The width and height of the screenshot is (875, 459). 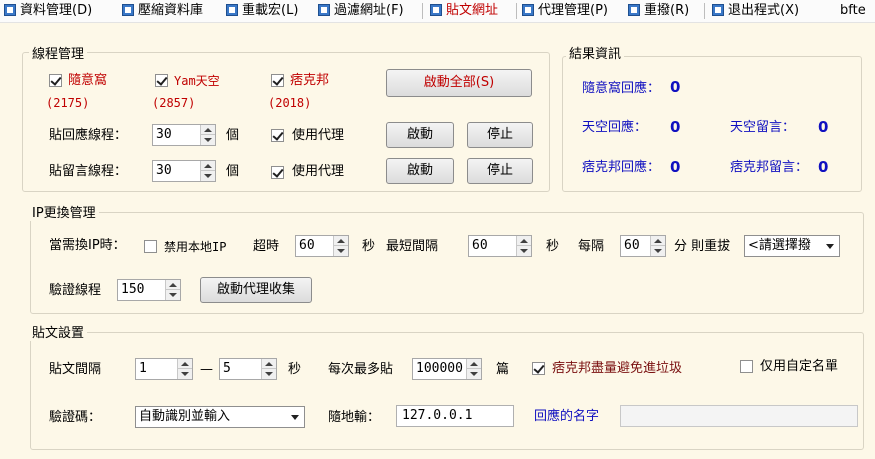 What do you see at coordinates (763, 127) in the screenshot?
I see `yam-message-label: 天空留言：` at bounding box center [763, 127].